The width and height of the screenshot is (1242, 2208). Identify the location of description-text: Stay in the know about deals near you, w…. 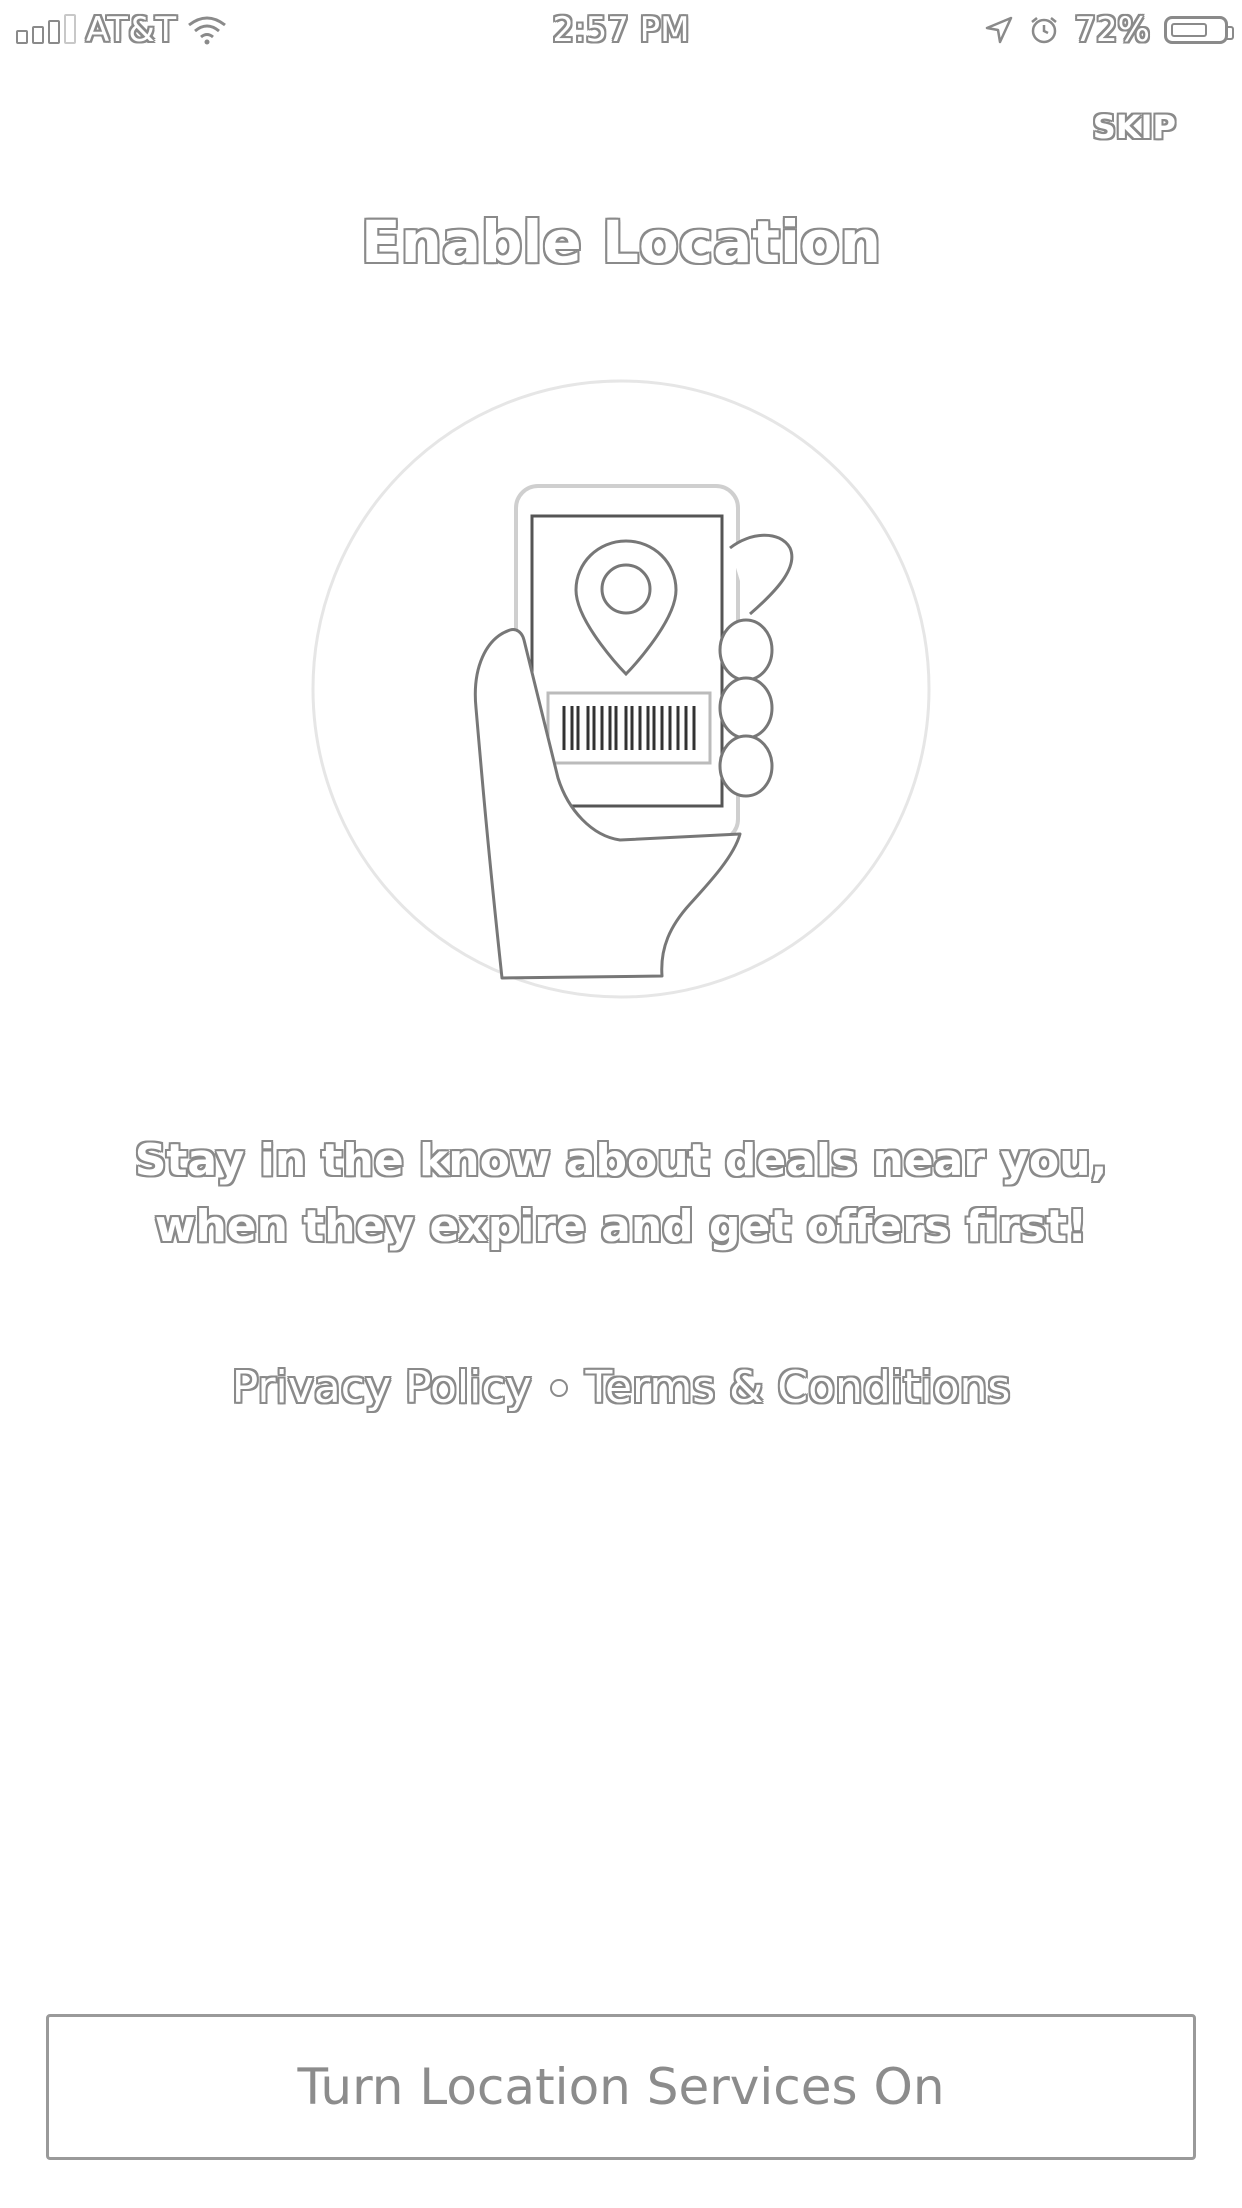
(621, 1193).